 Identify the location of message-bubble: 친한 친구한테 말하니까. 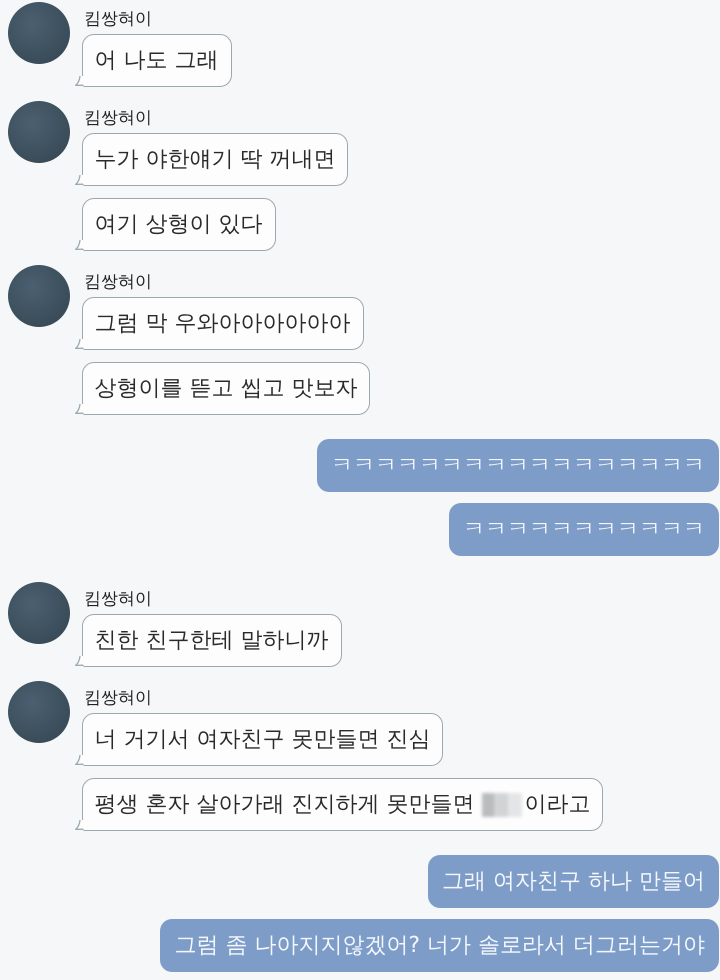
(212, 640).